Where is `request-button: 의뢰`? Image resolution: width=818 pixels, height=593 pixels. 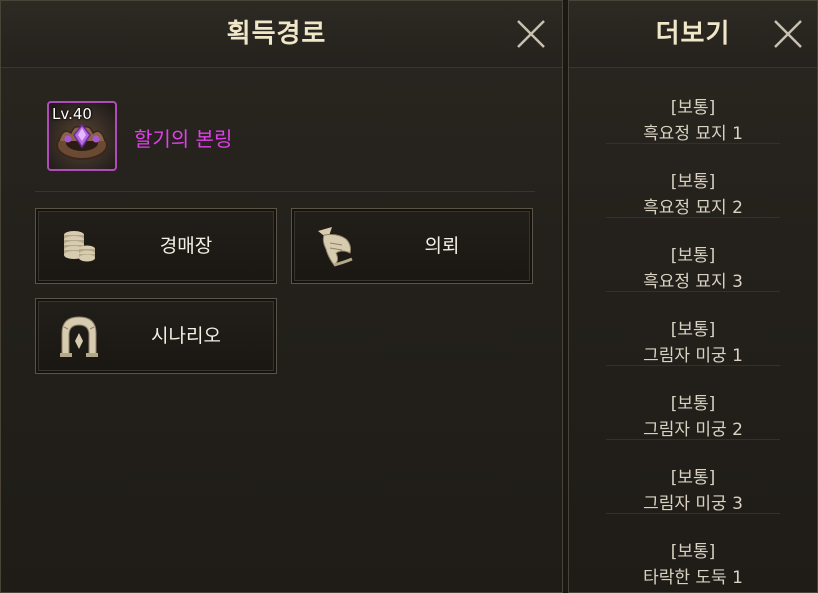
request-button: 의뢰 is located at coordinates (412, 246).